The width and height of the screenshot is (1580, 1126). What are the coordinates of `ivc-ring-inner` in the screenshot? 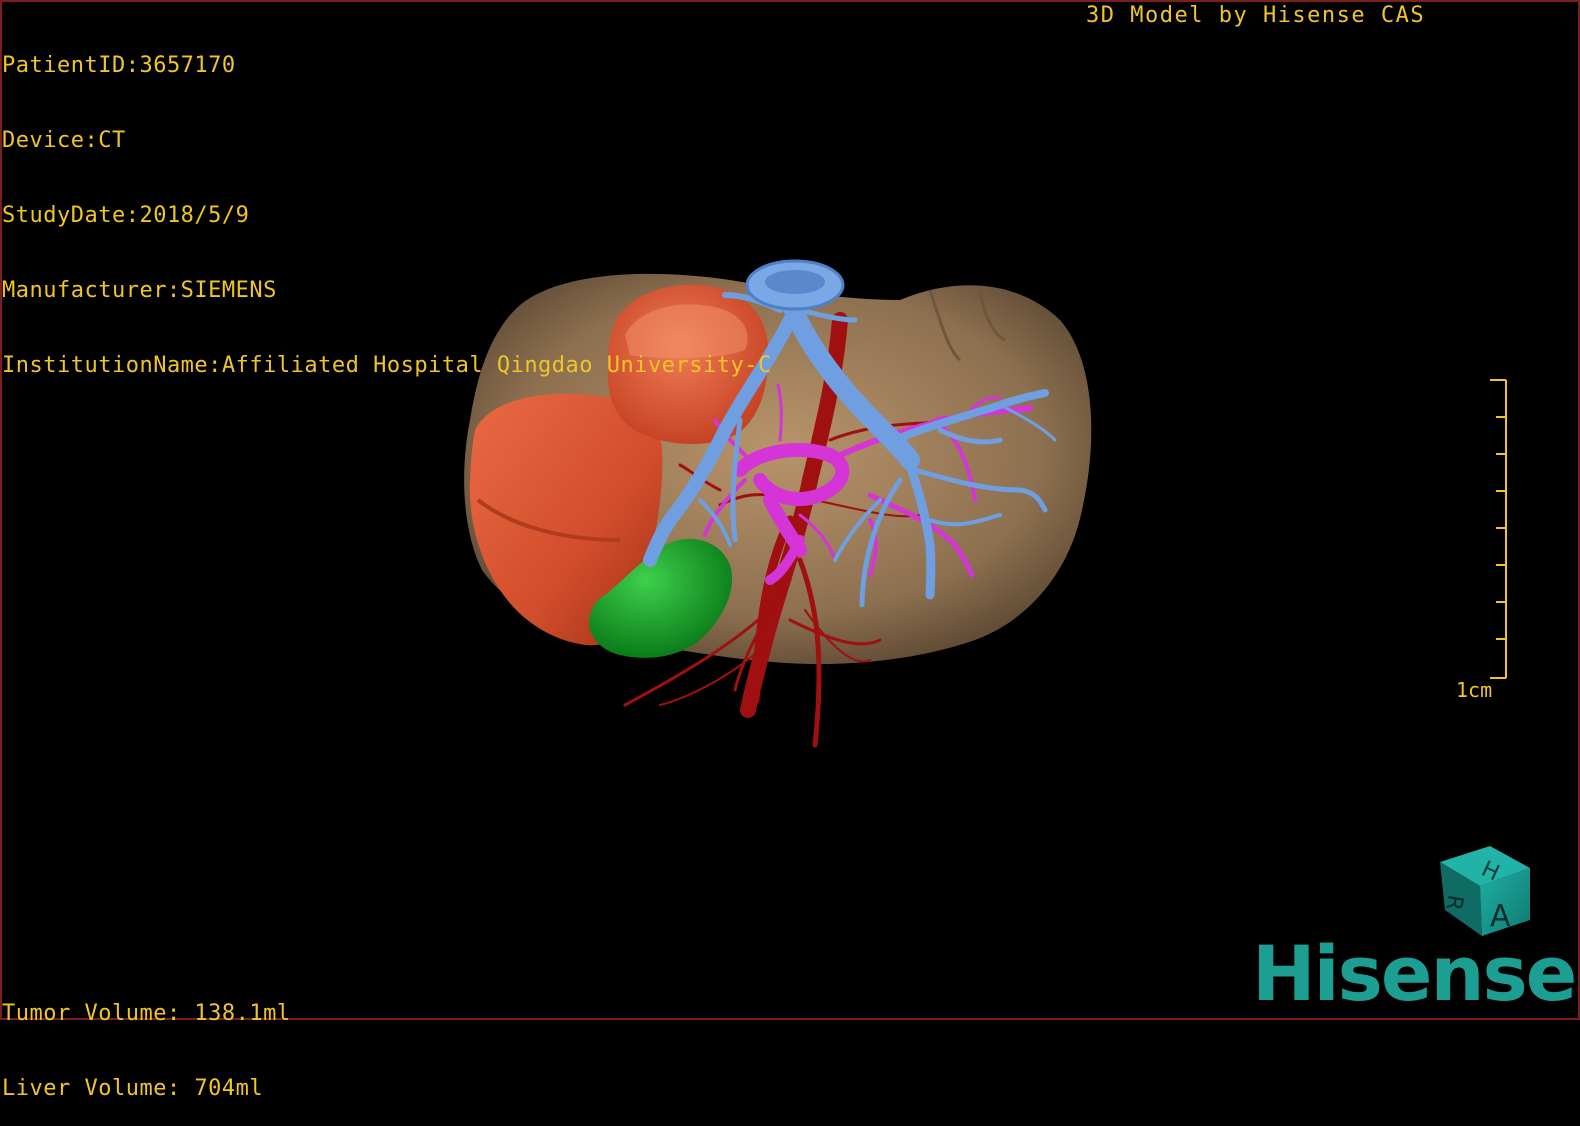 It's located at (795, 282).